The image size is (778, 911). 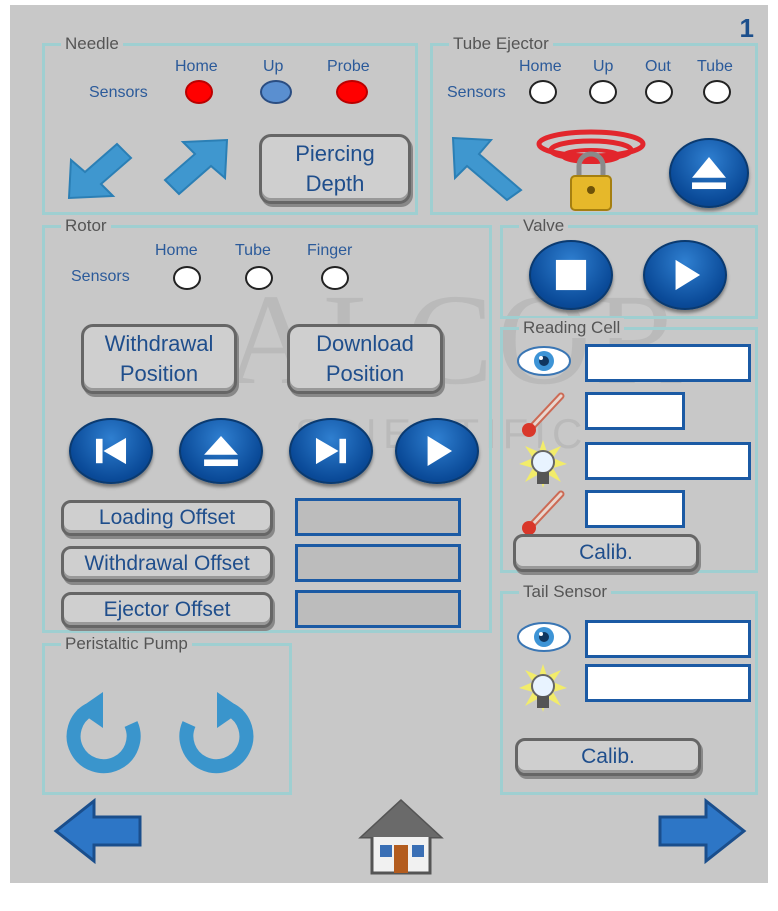 I want to click on valve-group: Valve, so click(x=629, y=267).